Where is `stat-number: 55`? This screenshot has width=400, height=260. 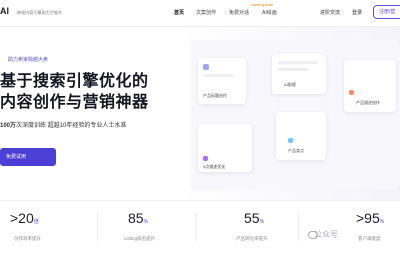
stat-number: 55 is located at coordinates (252, 218).